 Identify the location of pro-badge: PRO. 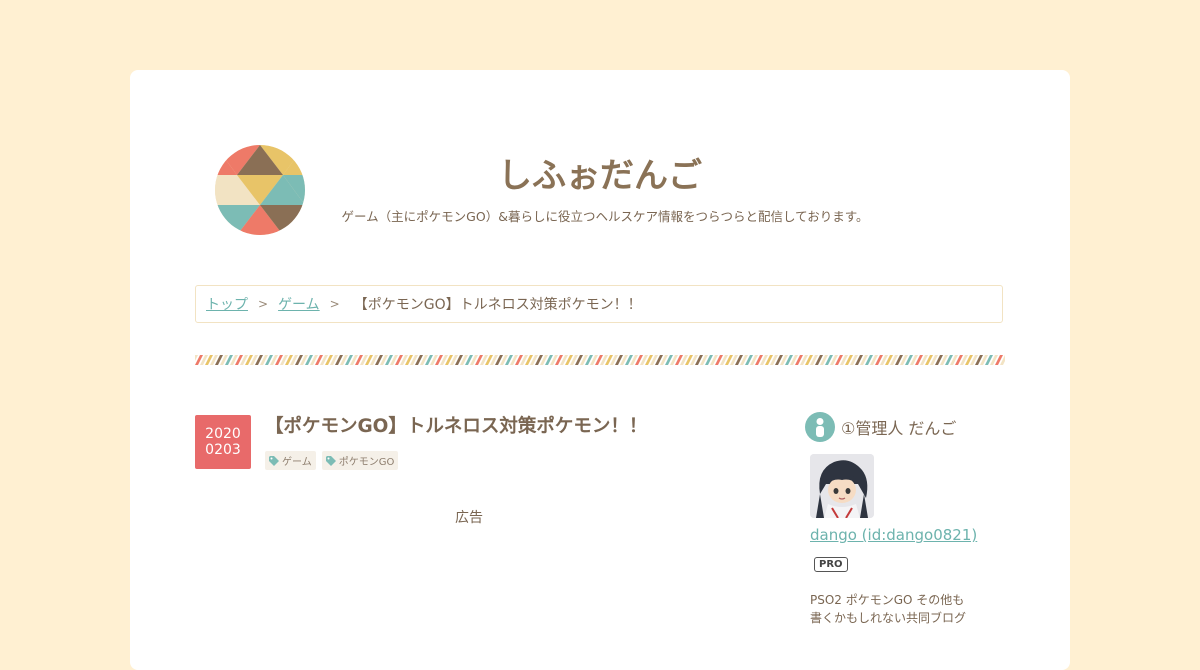
(831, 564).